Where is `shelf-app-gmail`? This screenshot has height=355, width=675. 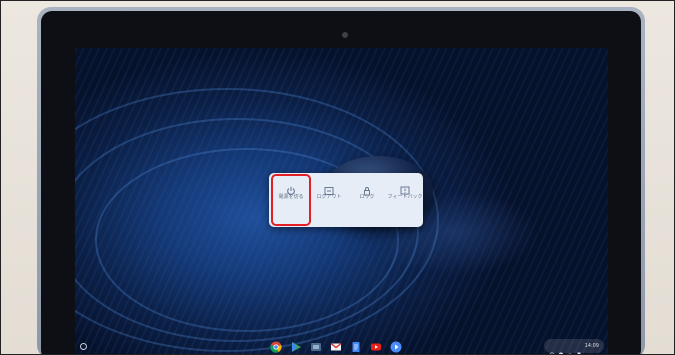 shelf-app-gmail is located at coordinates (336, 347).